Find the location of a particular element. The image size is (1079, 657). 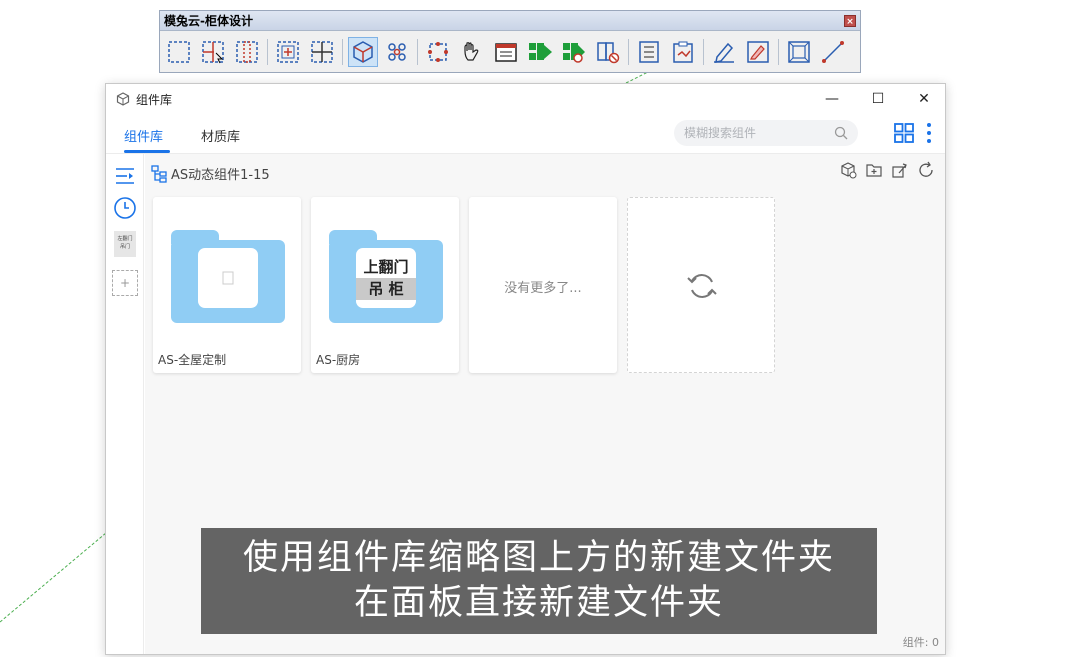

refresh-list-button is located at coordinates (926, 170).